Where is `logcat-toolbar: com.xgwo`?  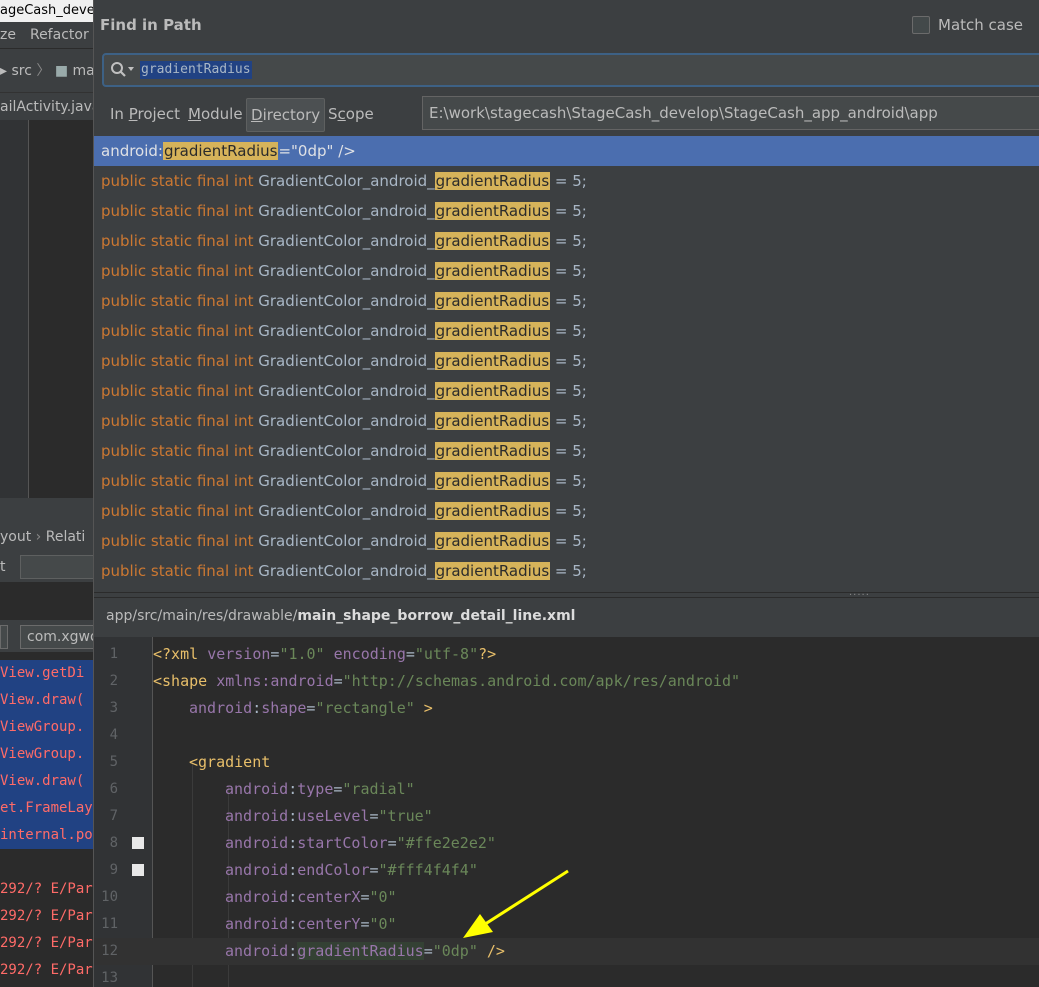
logcat-toolbar: com.xgwo is located at coordinates (47, 636).